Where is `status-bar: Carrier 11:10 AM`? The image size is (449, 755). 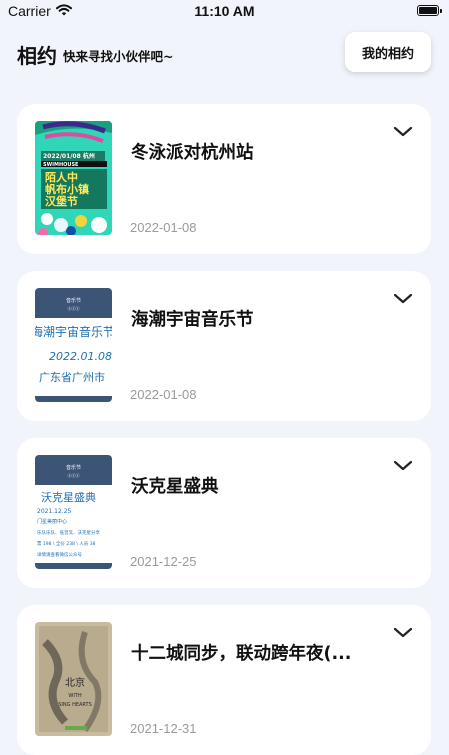 status-bar: Carrier 11:10 AM is located at coordinates (224, 12).